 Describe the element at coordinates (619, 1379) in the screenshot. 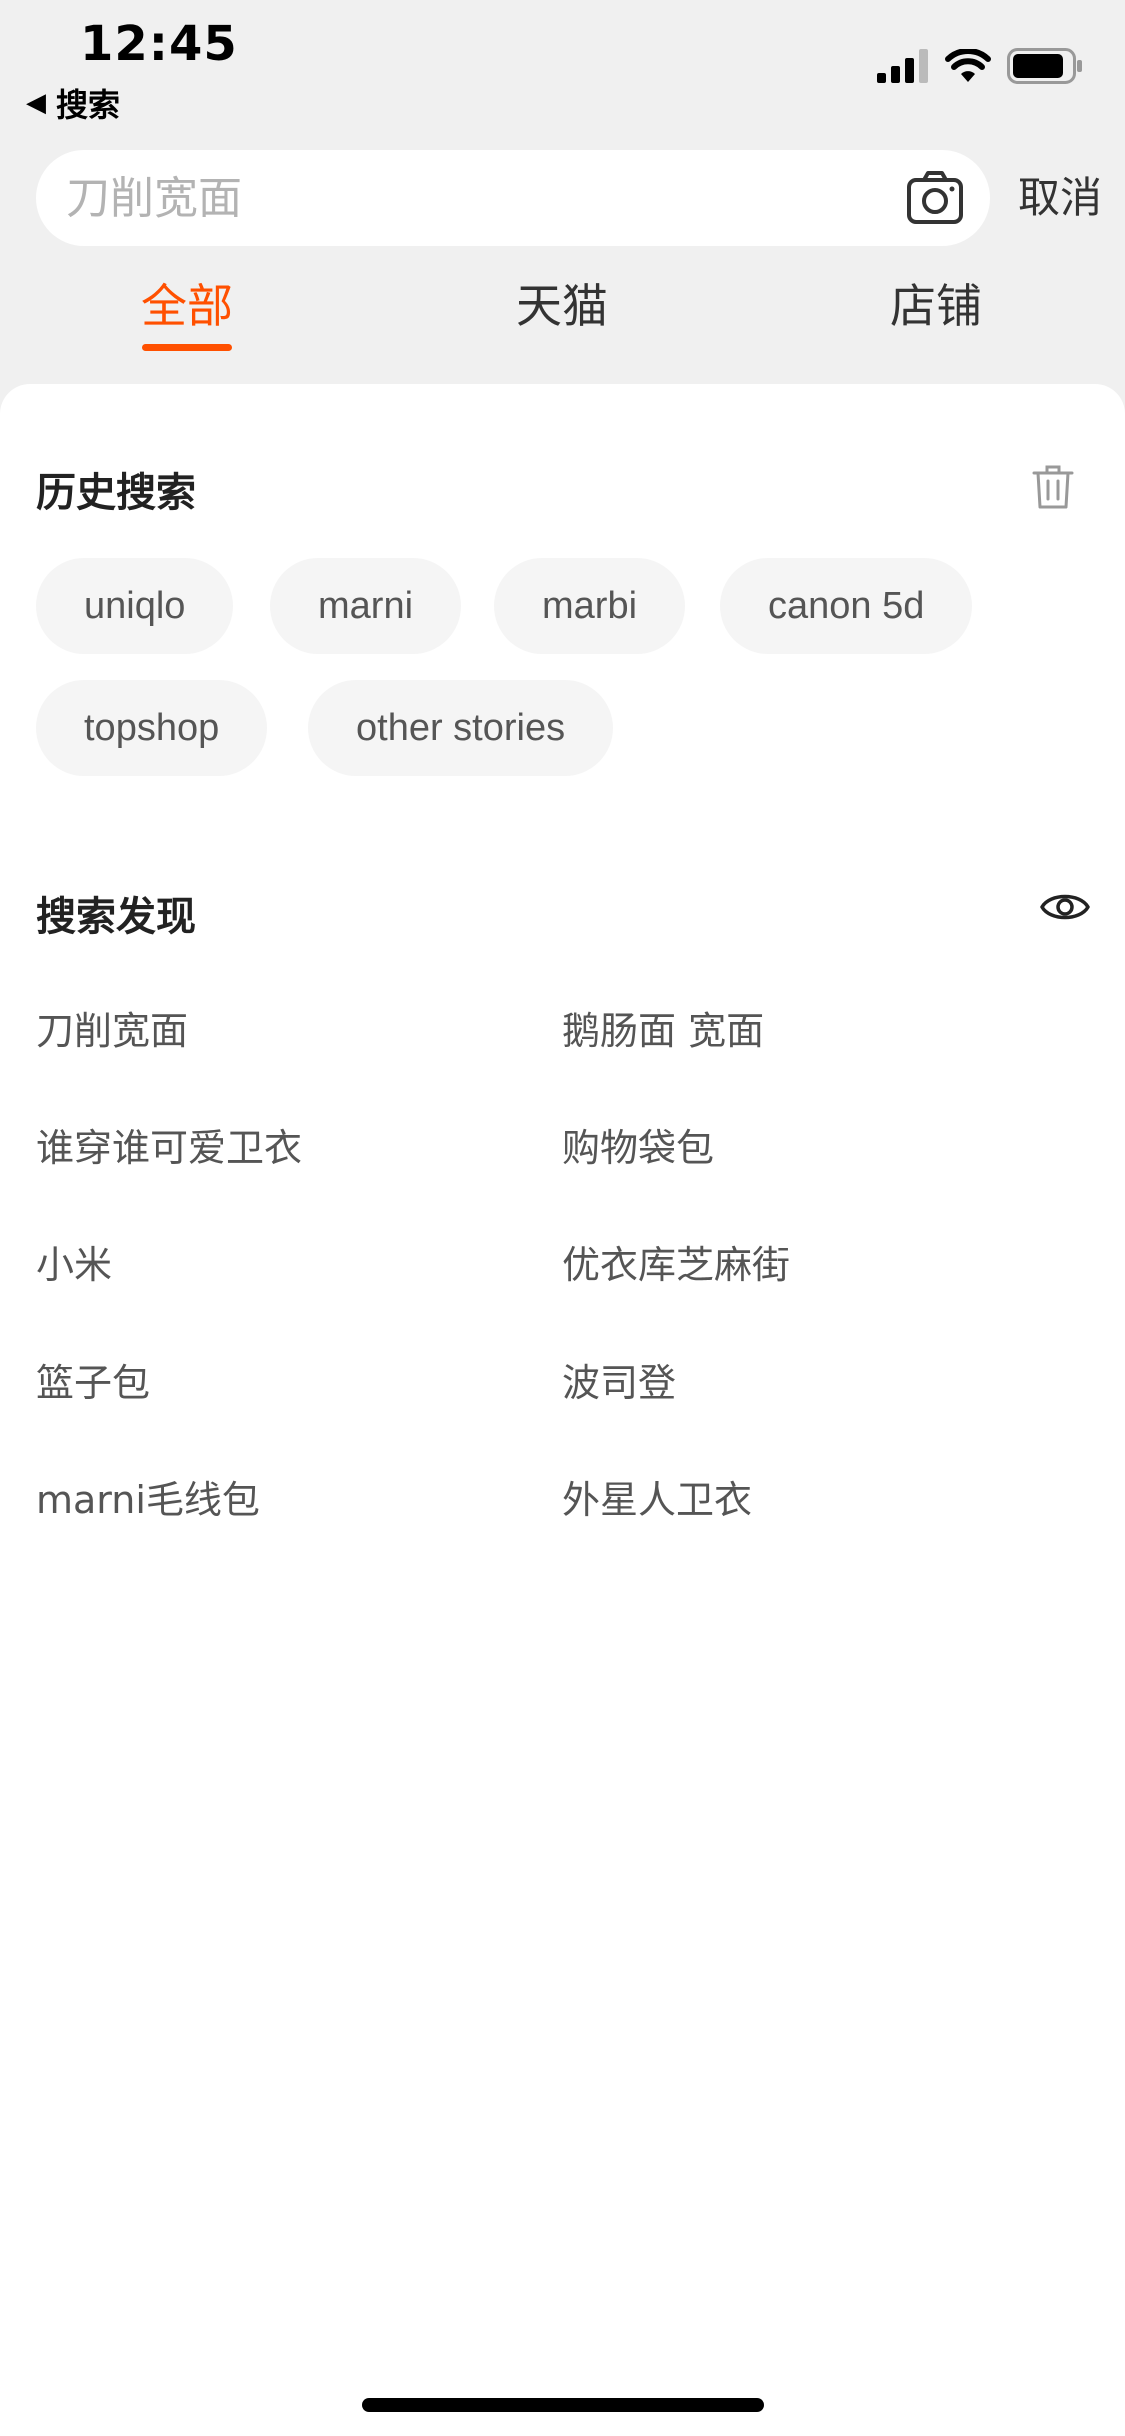

I see `discover-item: 波司登` at that location.